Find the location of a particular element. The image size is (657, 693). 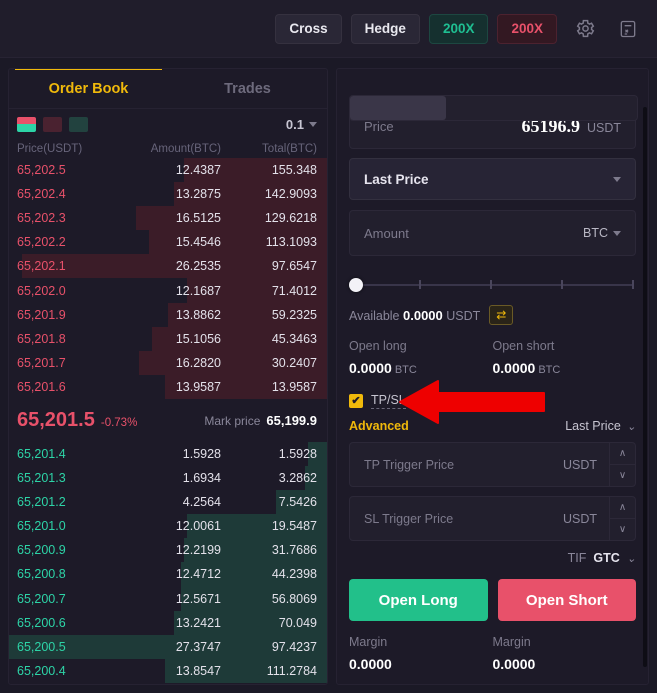

tp-trigger-field: TP Trigger Price USDT ∧ ∨ is located at coordinates (492, 464).